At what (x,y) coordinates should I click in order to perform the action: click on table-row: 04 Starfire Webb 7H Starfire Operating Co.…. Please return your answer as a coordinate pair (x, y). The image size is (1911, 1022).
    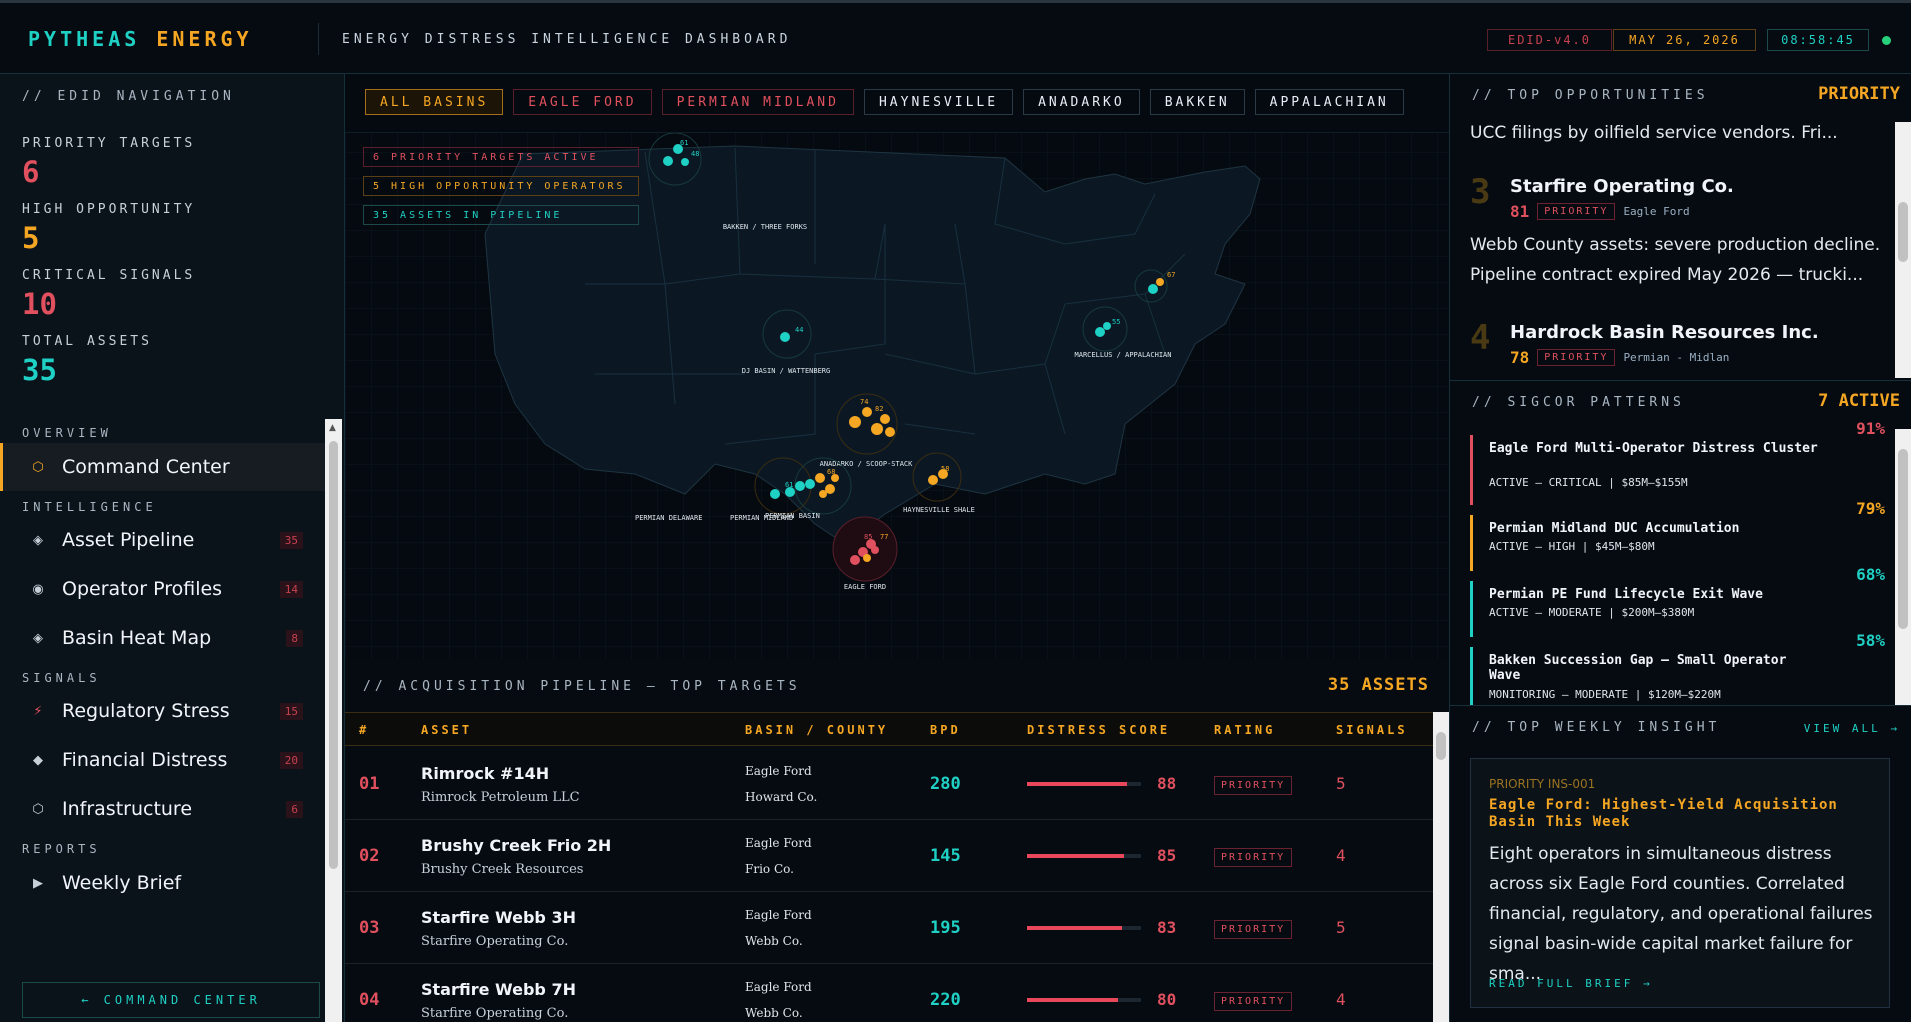
    Looking at the image, I should click on (889, 993).